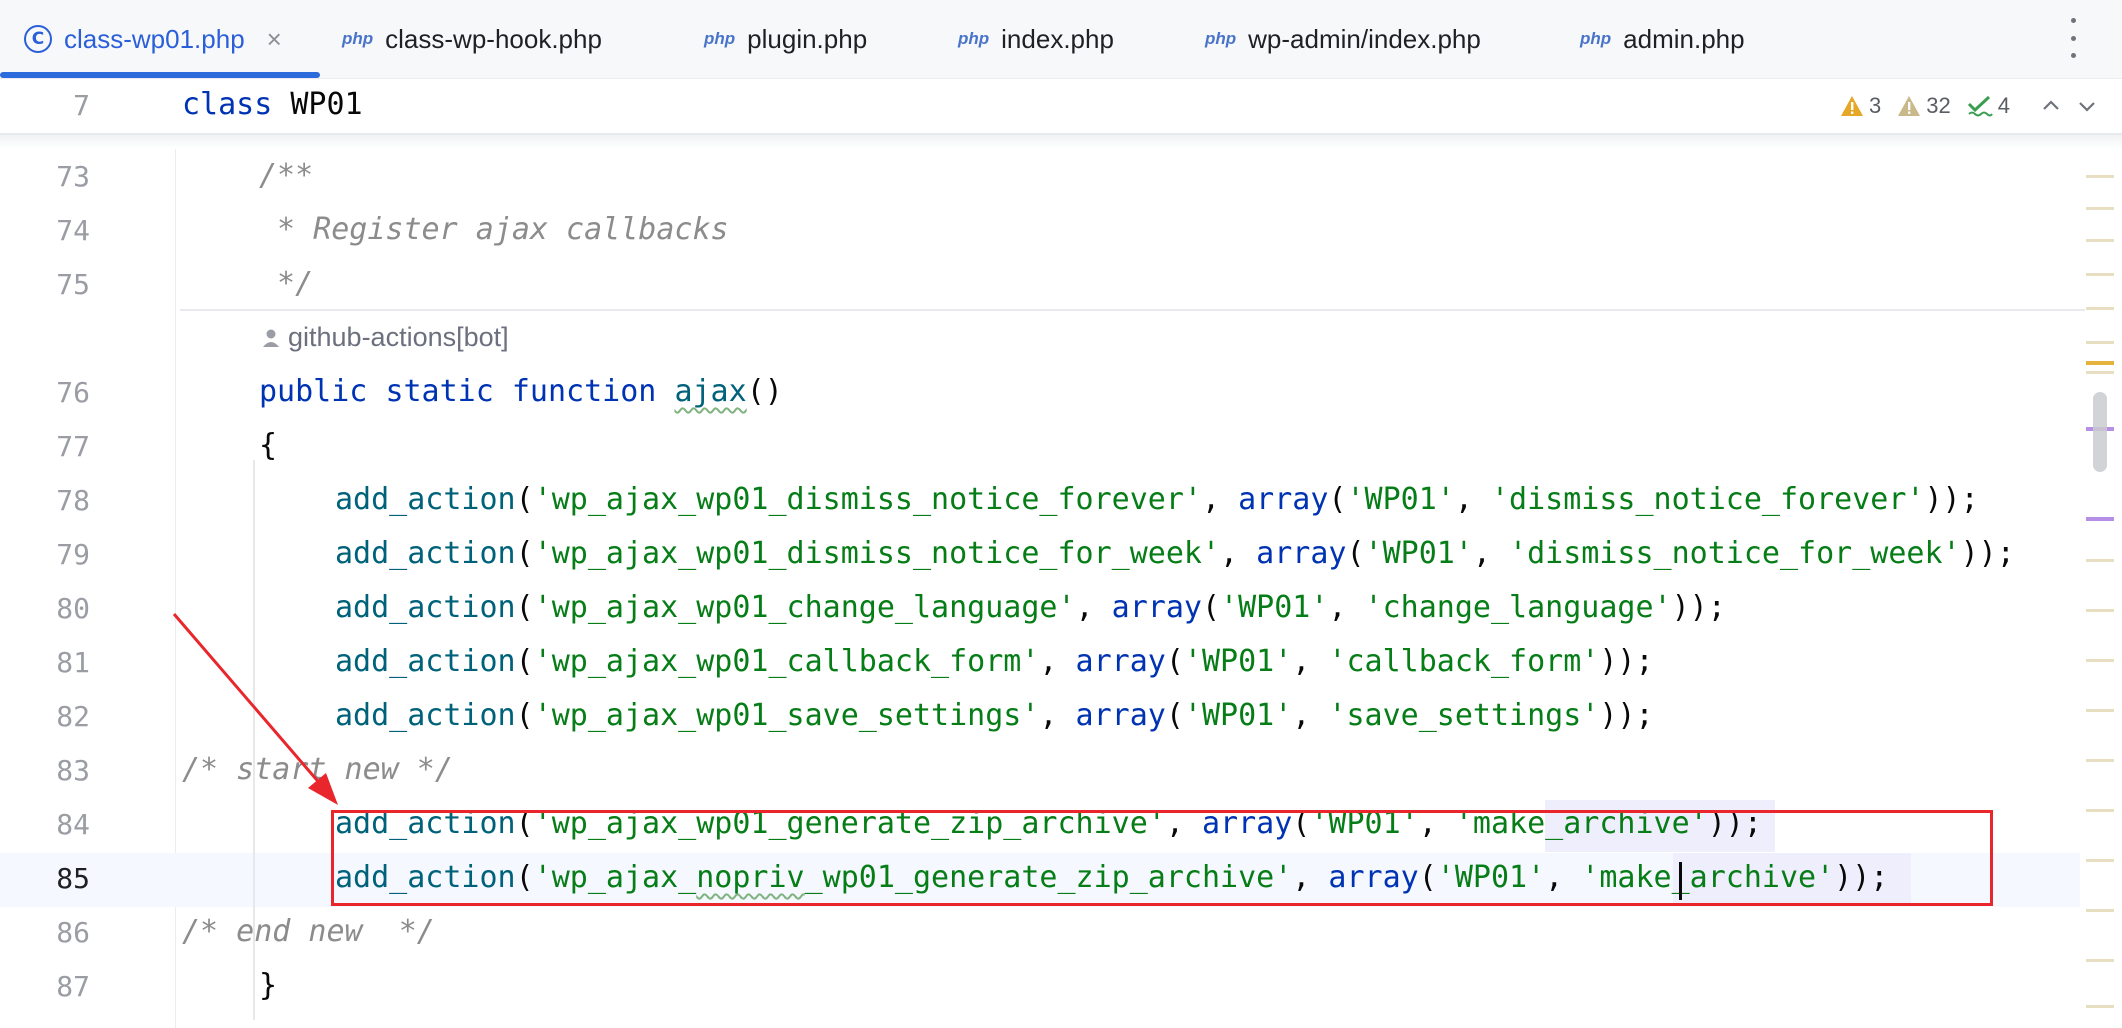  I want to click on person-icon, so click(271, 338).